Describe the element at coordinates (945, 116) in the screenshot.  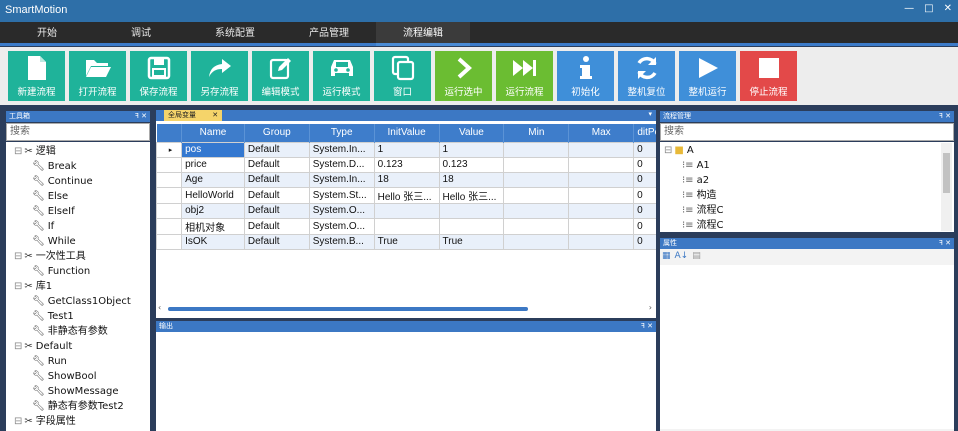
I see `flow-pin-close: ꟻ ✕` at that location.